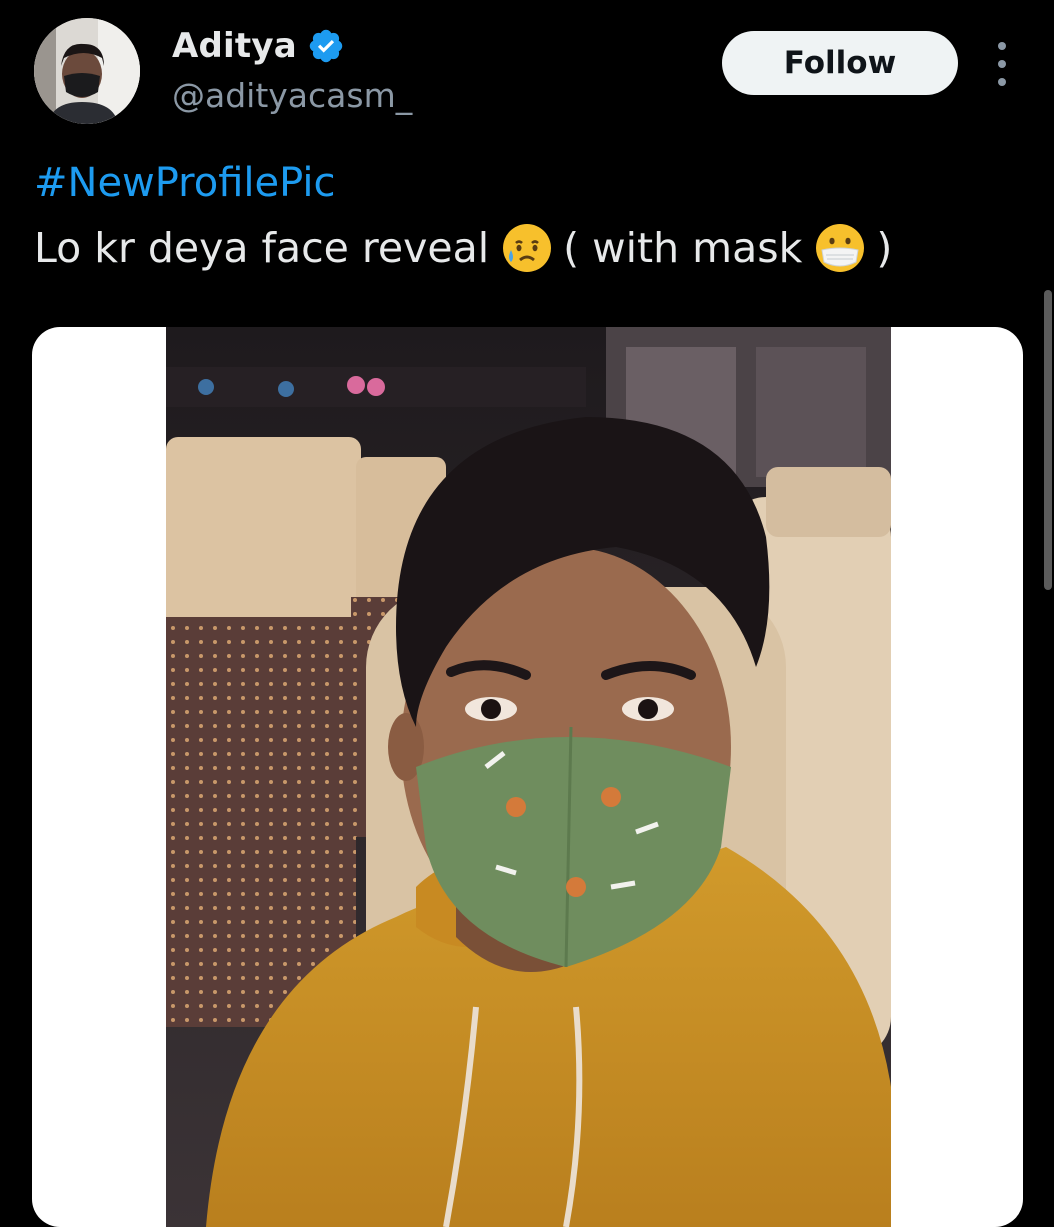  What do you see at coordinates (234, 46) in the screenshot?
I see `author-display-name: Aditya` at bounding box center [234, 46].